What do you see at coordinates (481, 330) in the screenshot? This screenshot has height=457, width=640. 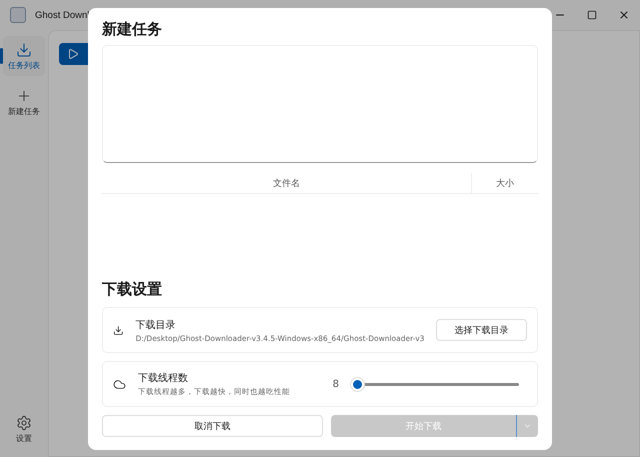 I see `choose-folder-button: 选择下载目录` at bounding box center [481, 330].